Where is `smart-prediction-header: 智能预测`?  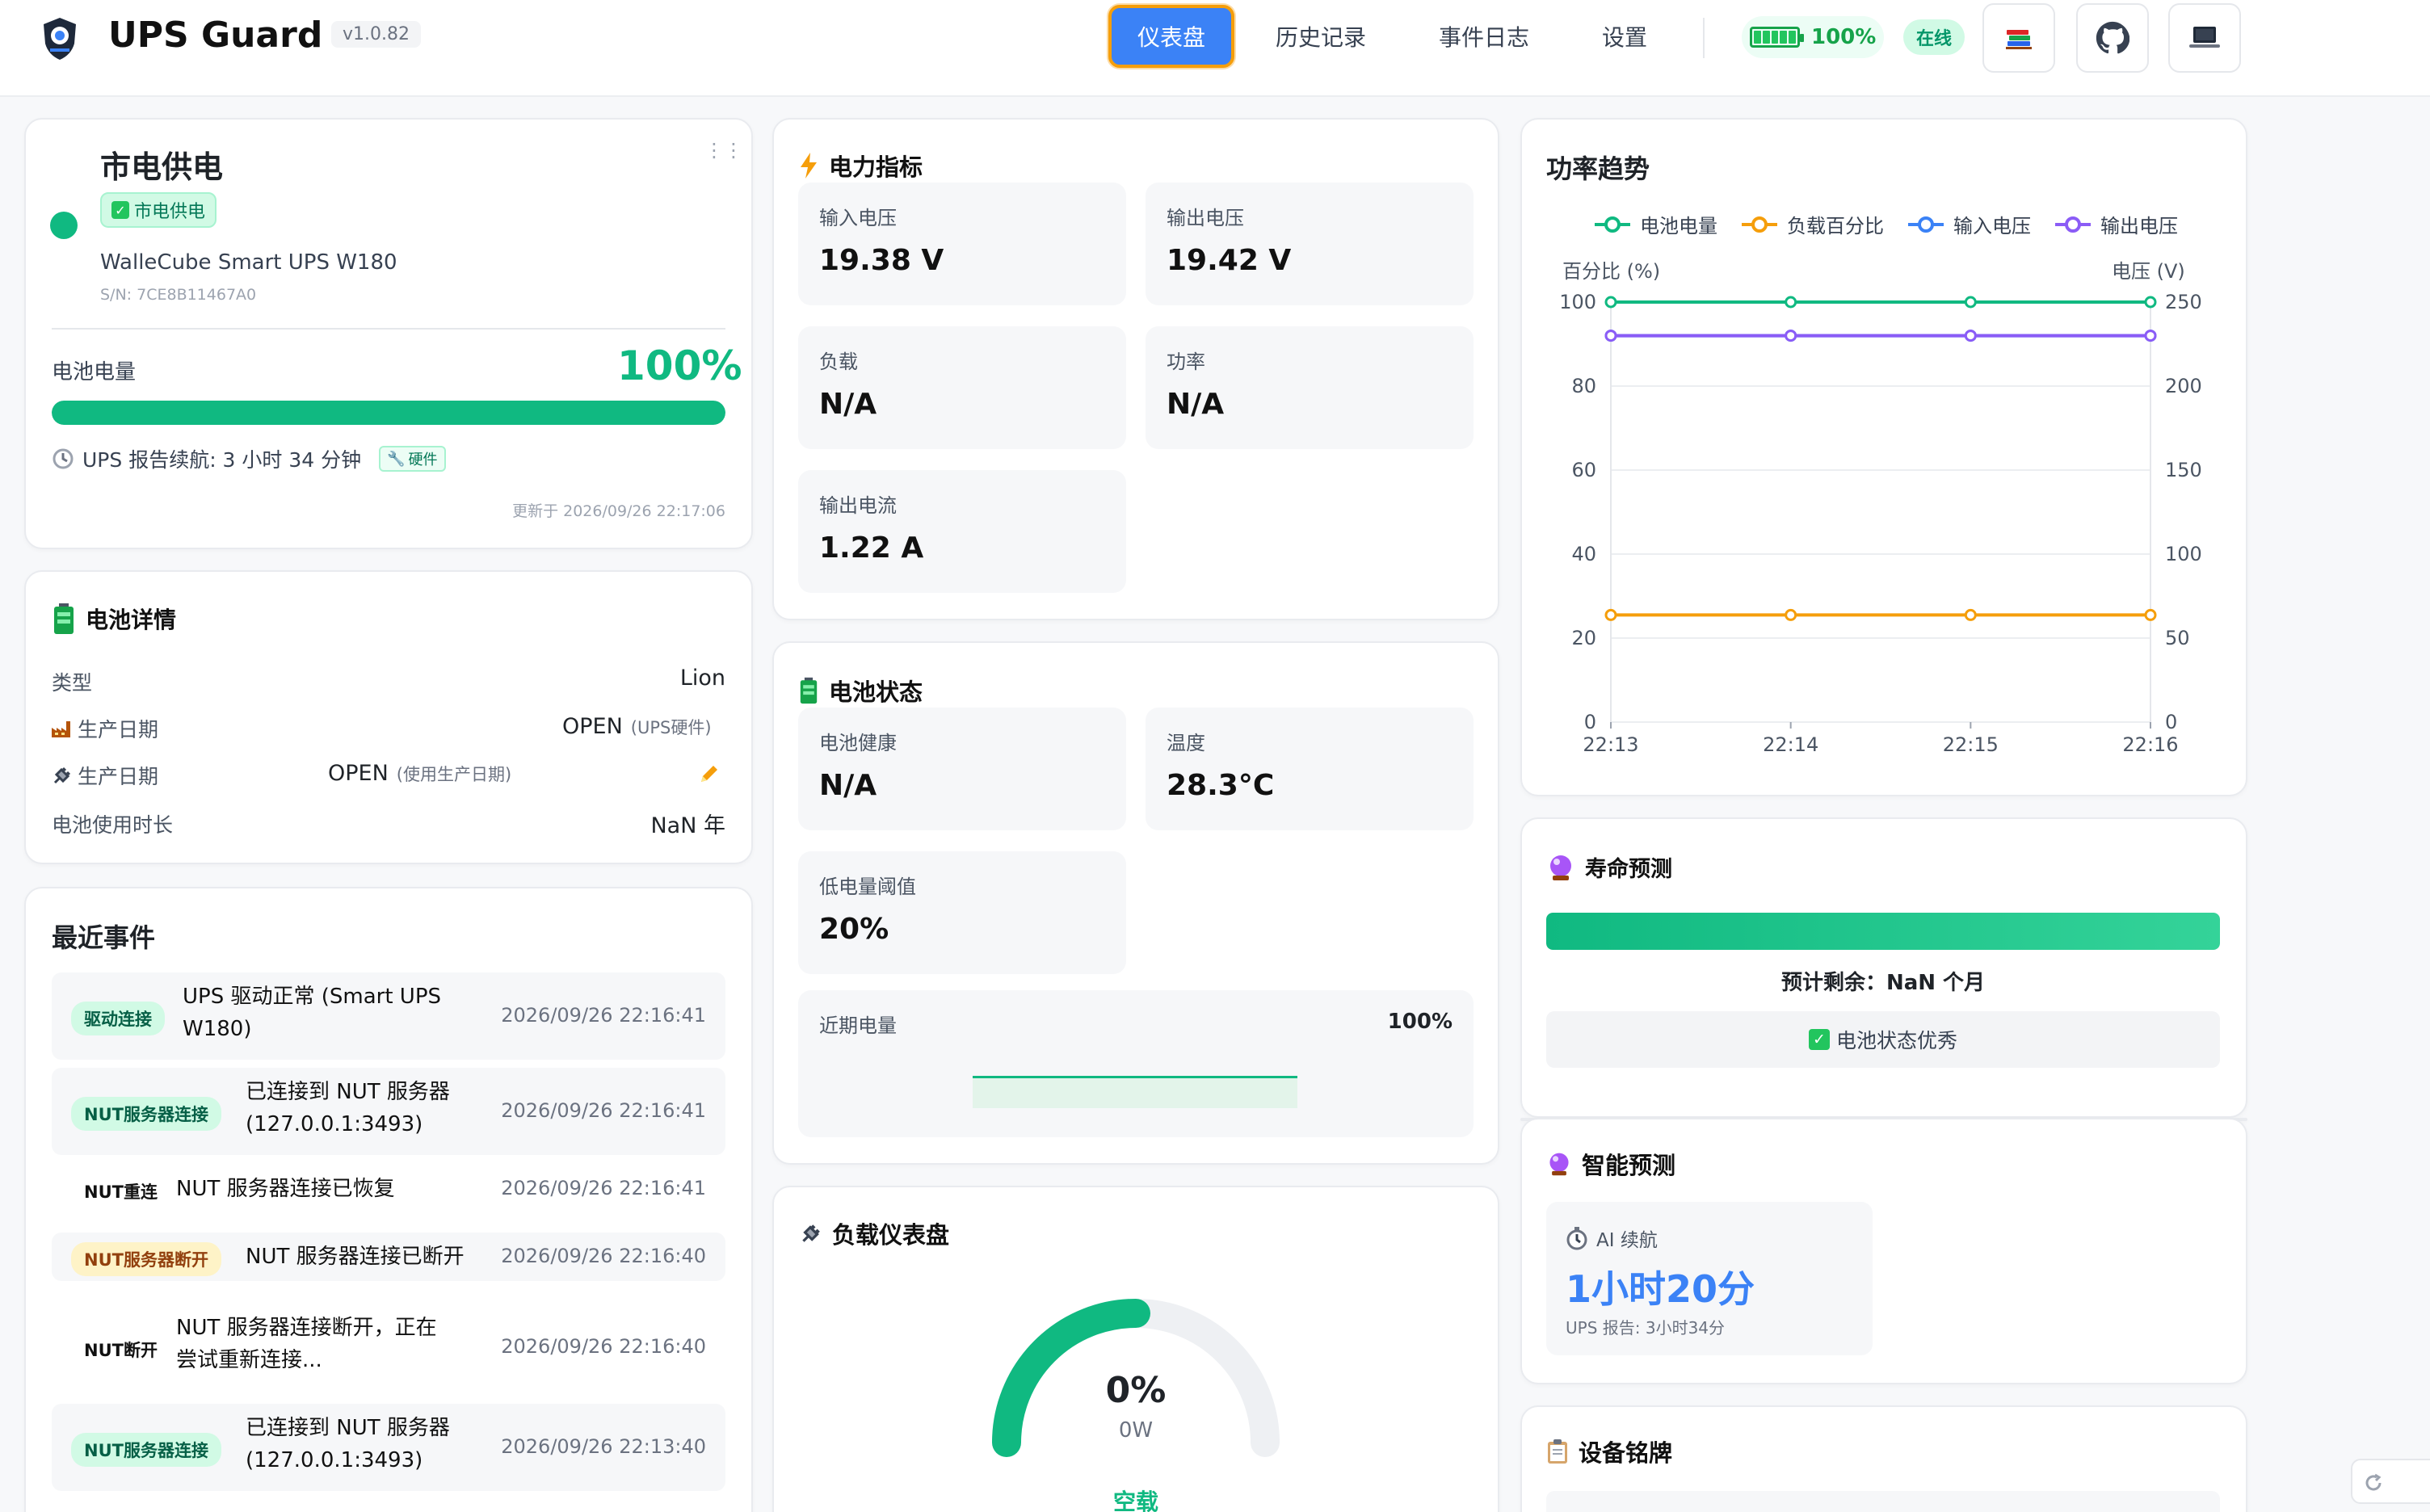 smart-prediction-header: 智能预测 is located at coordinates (1610, 1164).